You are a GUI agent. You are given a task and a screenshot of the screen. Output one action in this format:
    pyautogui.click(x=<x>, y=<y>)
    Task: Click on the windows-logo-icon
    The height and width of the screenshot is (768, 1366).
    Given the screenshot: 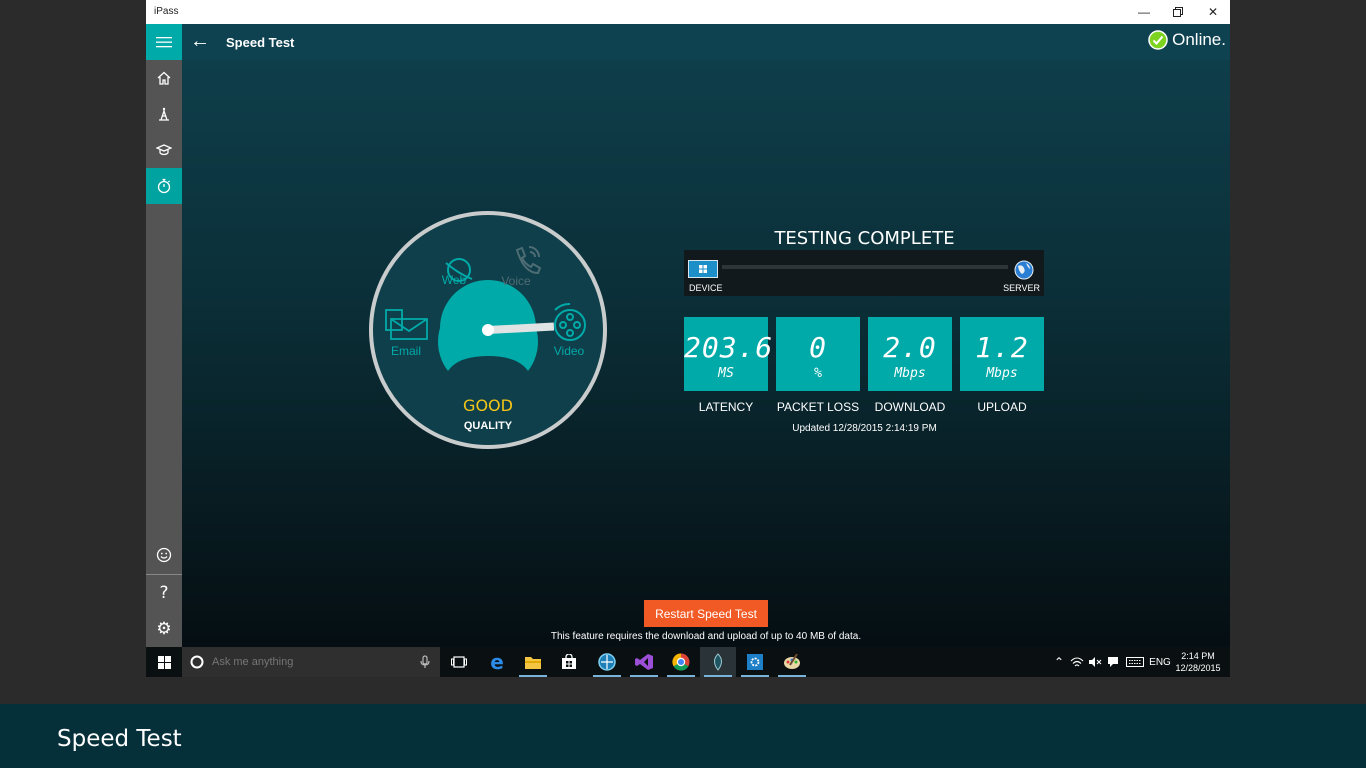 What is the action you would take?
    pyautogui.click(x=164, y=662)
    